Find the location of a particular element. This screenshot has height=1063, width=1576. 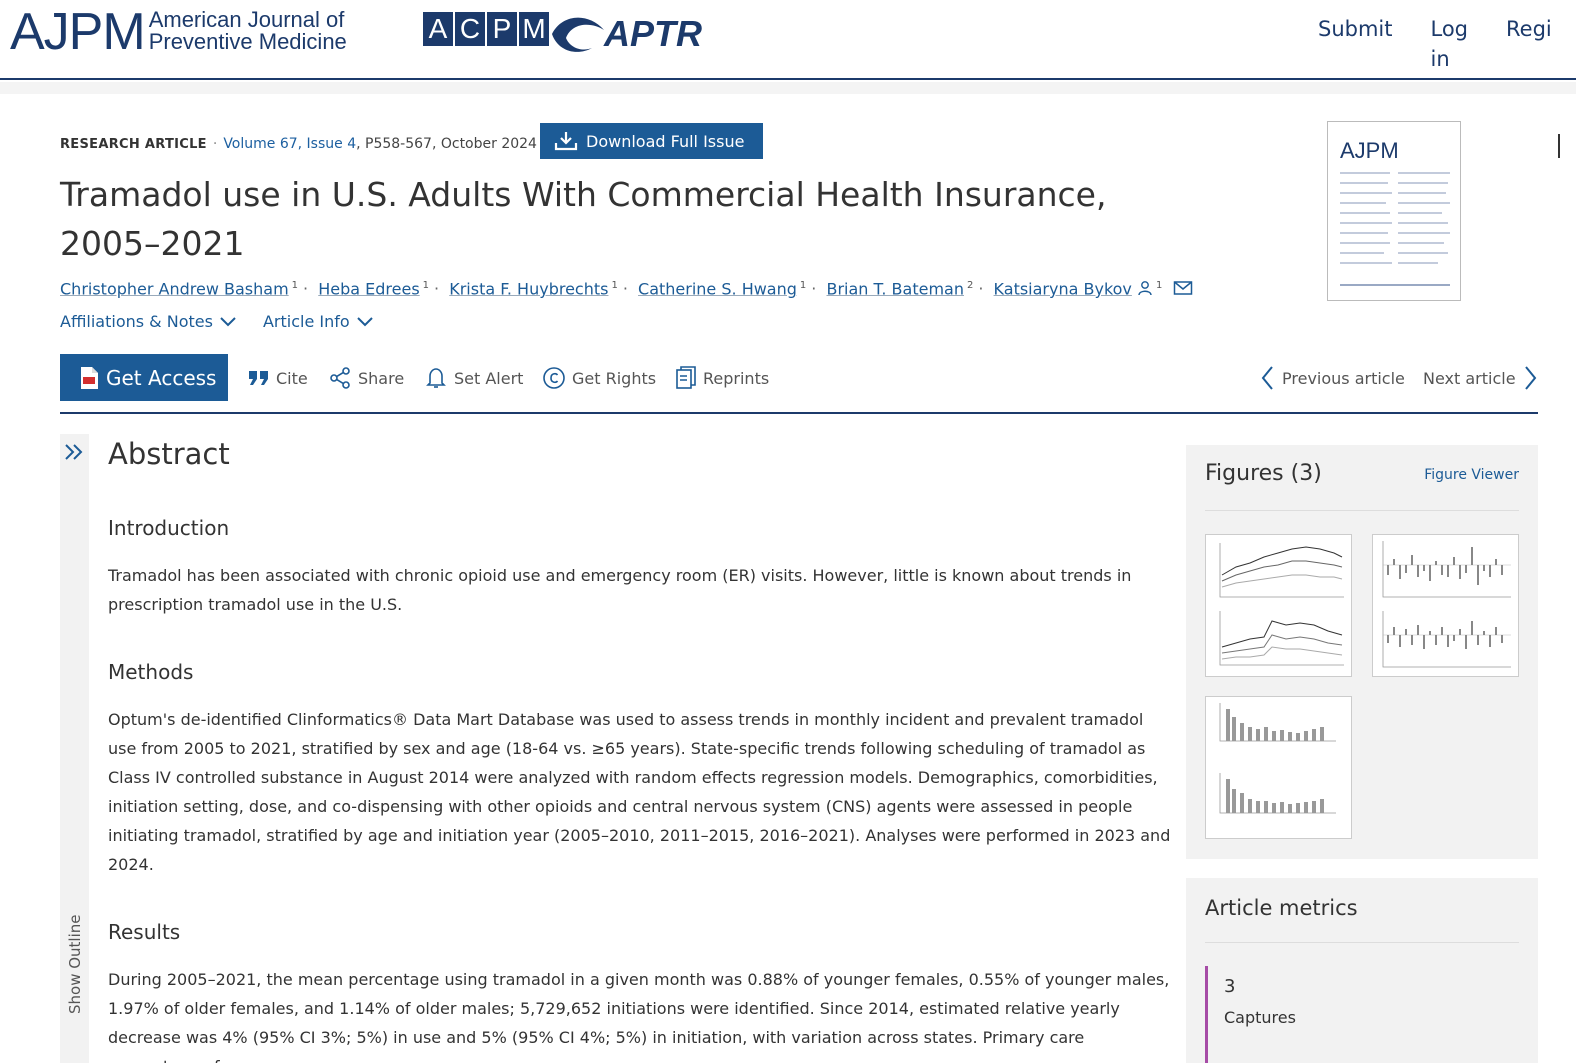

chevron-left-icon is located at coordinates (1267, 378).